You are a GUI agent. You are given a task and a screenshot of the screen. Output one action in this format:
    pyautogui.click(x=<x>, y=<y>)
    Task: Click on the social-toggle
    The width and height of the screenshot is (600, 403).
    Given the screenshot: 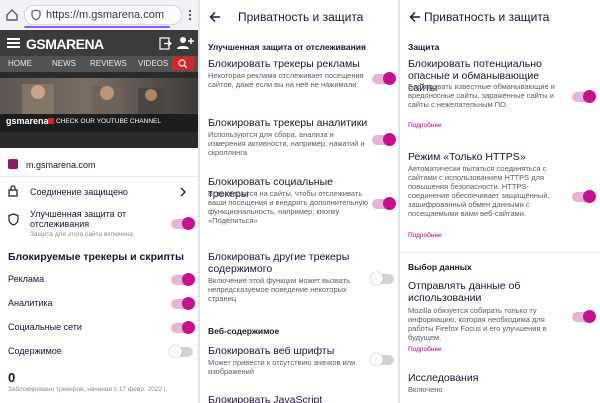 What is the action you would take?
    pyautogui.click(x=183, y=327)
    